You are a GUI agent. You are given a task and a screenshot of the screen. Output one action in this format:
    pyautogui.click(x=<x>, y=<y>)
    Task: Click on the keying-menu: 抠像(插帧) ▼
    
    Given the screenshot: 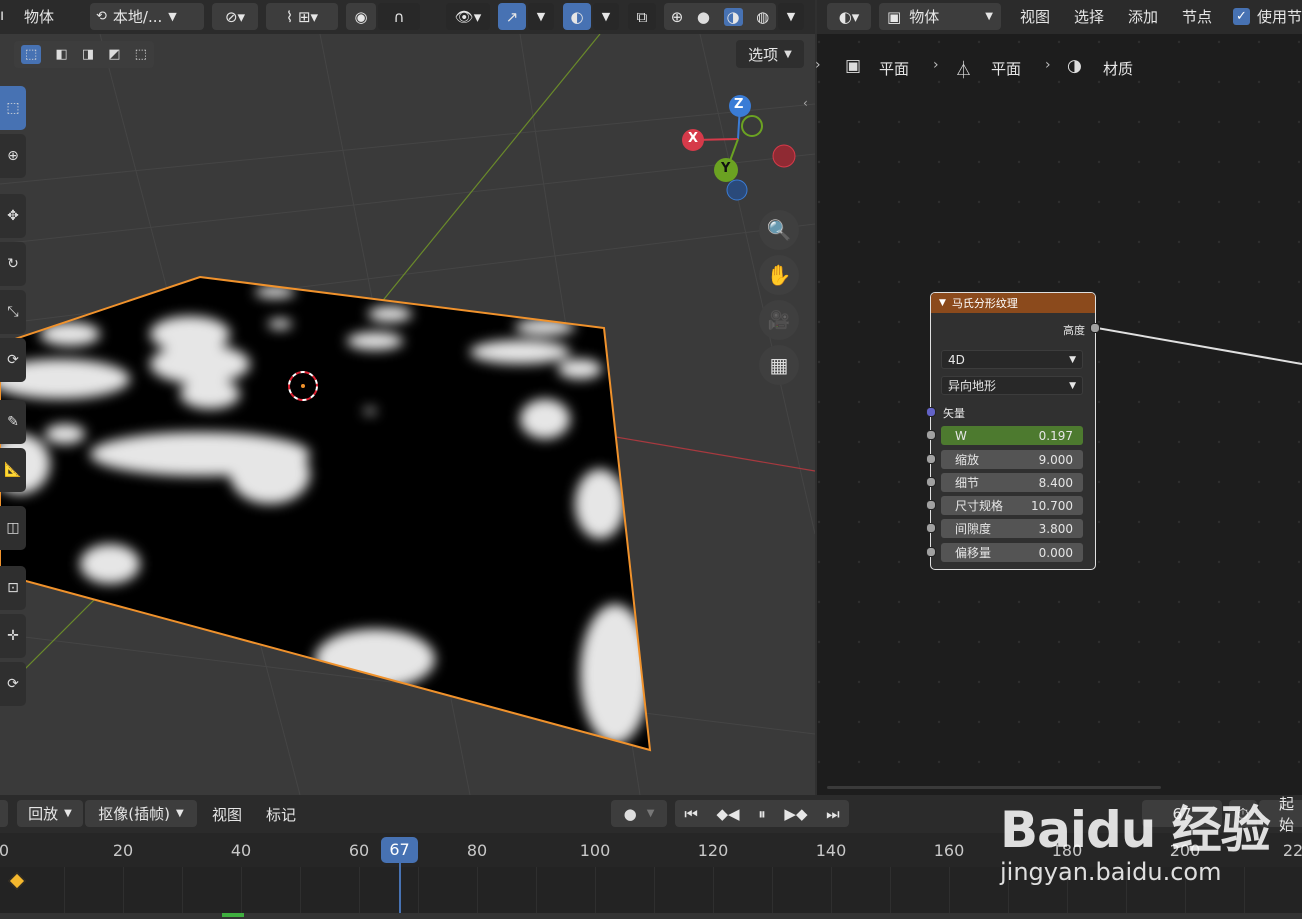 What is the action you would take?
    pyautogui.click(x=141, y=813)
    